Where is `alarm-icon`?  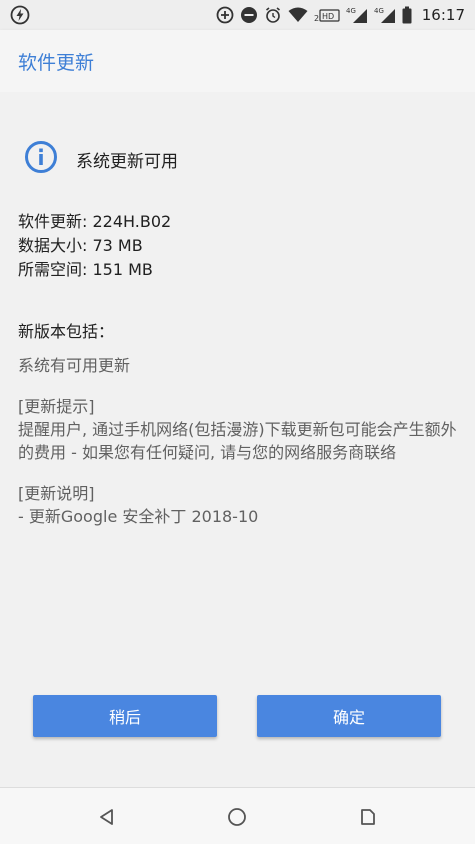
alarm-icon is located at coordinates (273, 15).